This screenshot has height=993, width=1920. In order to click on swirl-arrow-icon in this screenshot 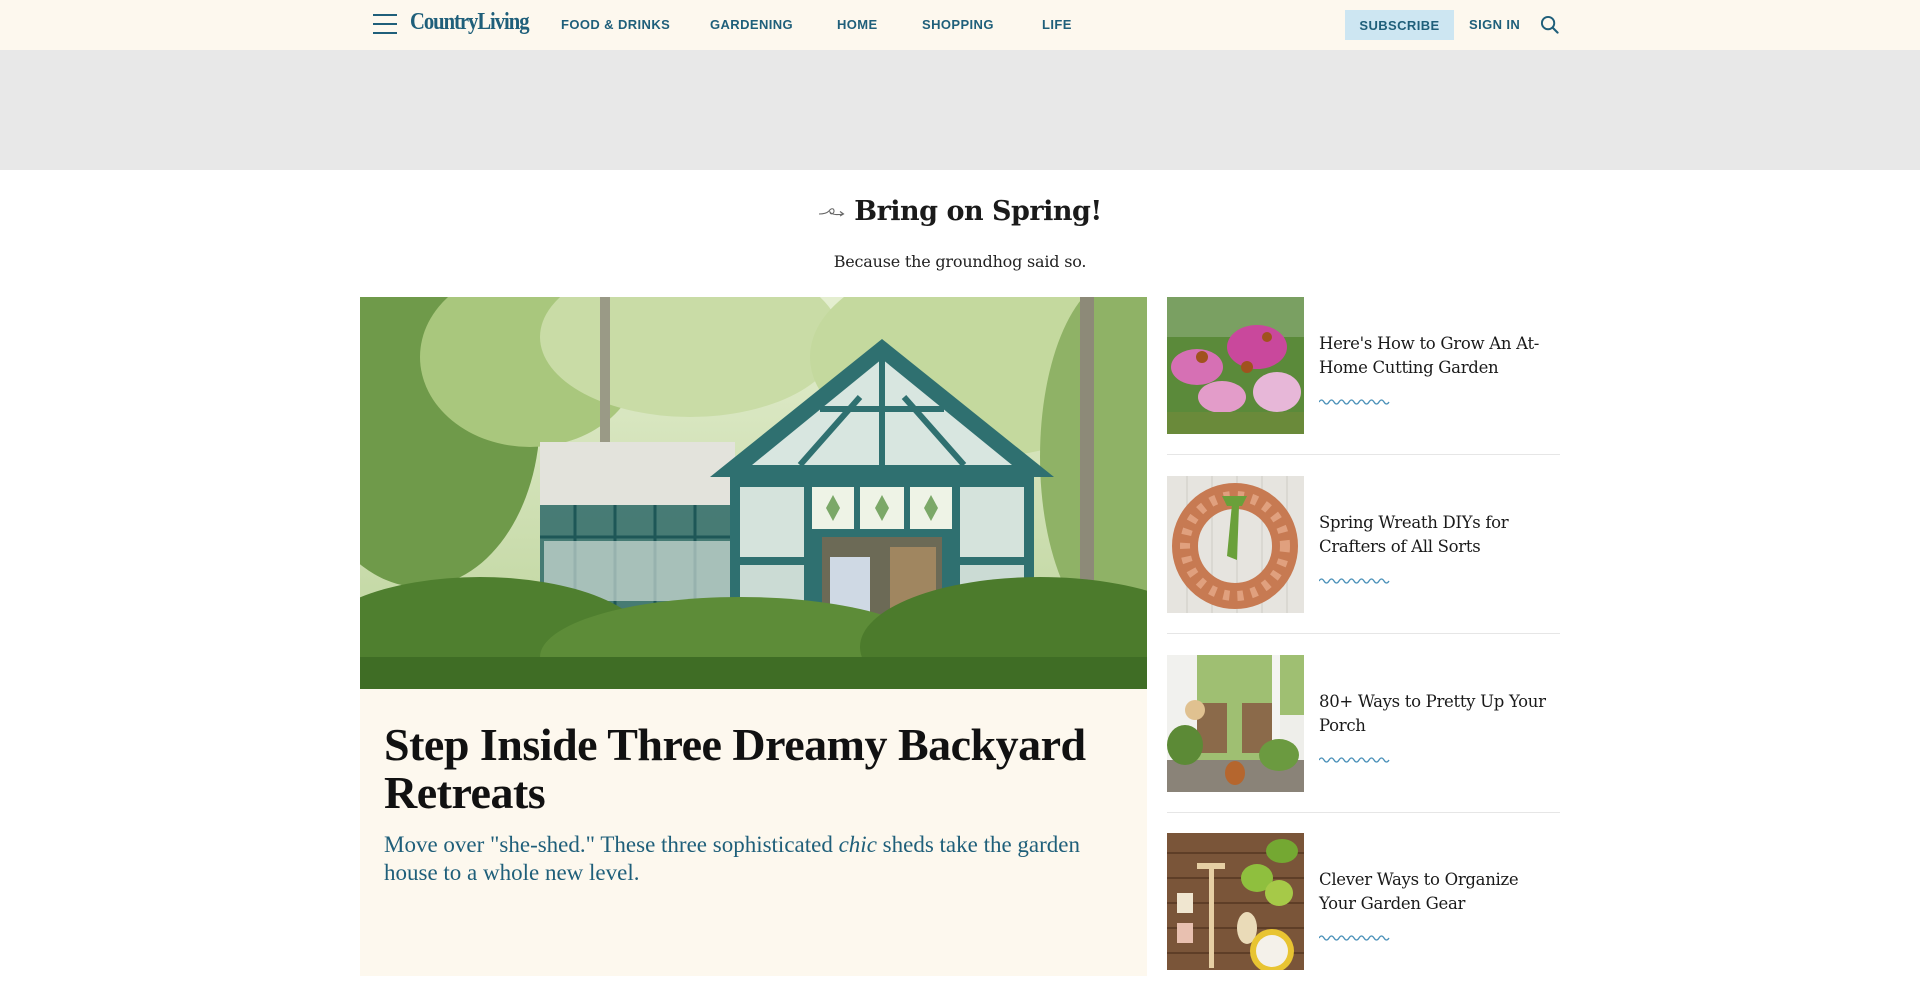, I will do `click(832, 211)`.